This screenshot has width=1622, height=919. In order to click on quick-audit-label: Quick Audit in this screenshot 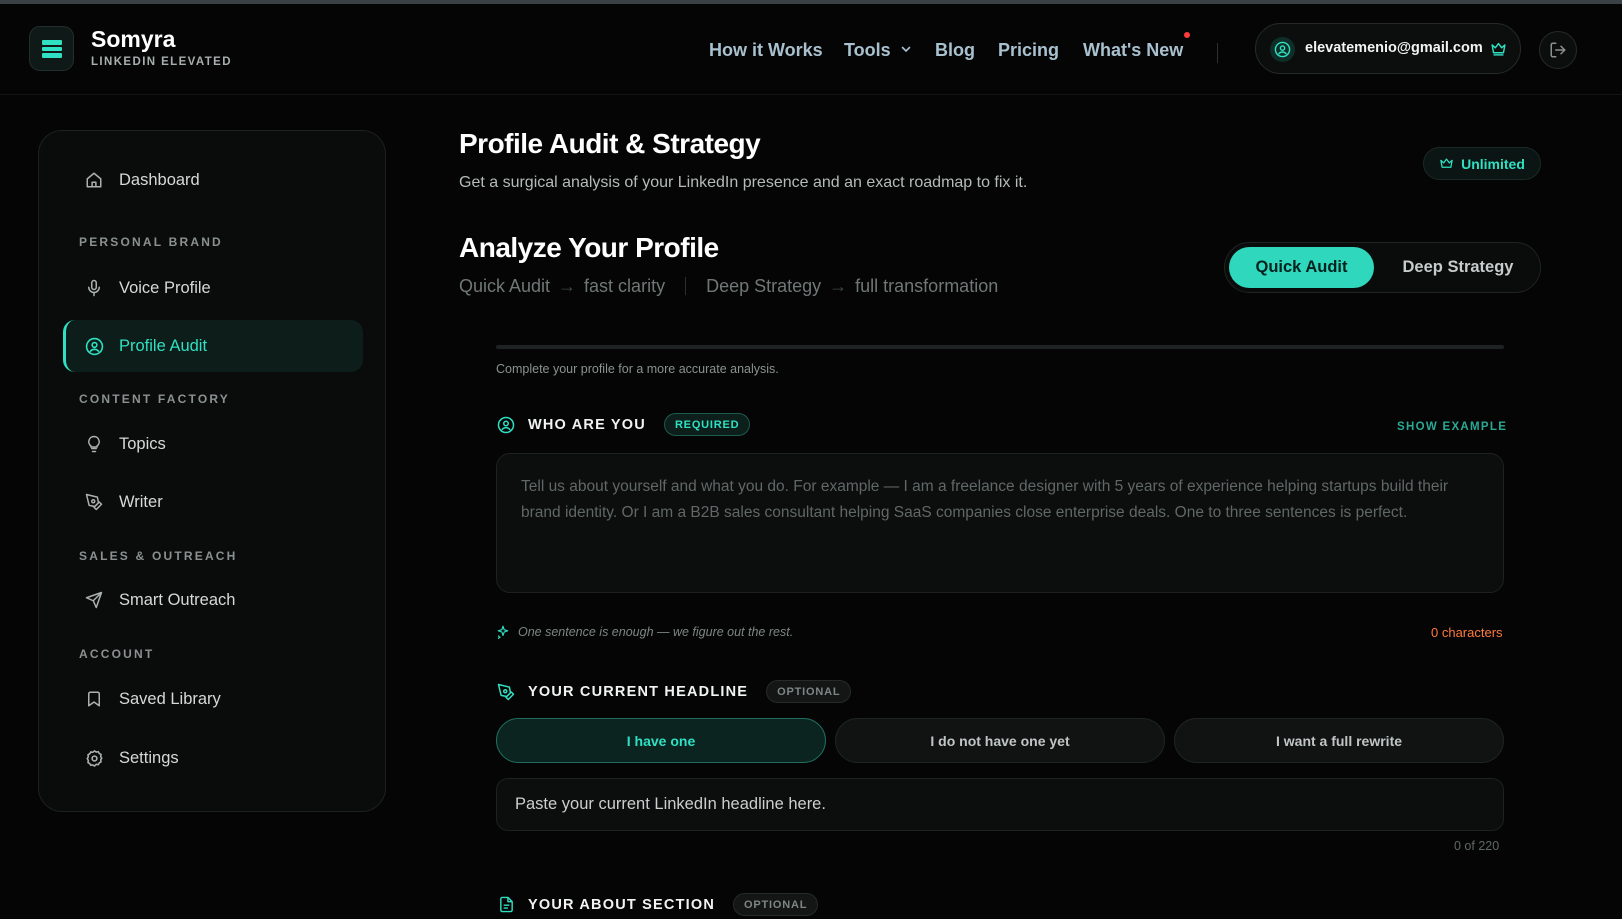, I will do `click(505, 286)`.